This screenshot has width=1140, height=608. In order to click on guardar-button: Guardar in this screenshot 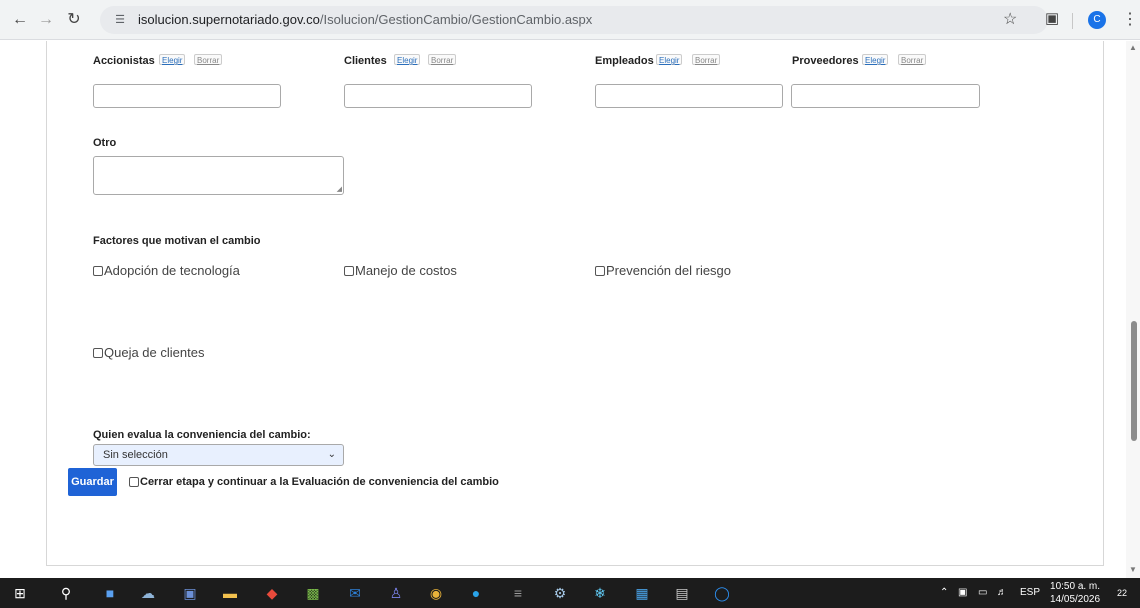, I will do `click(92, 482)`.